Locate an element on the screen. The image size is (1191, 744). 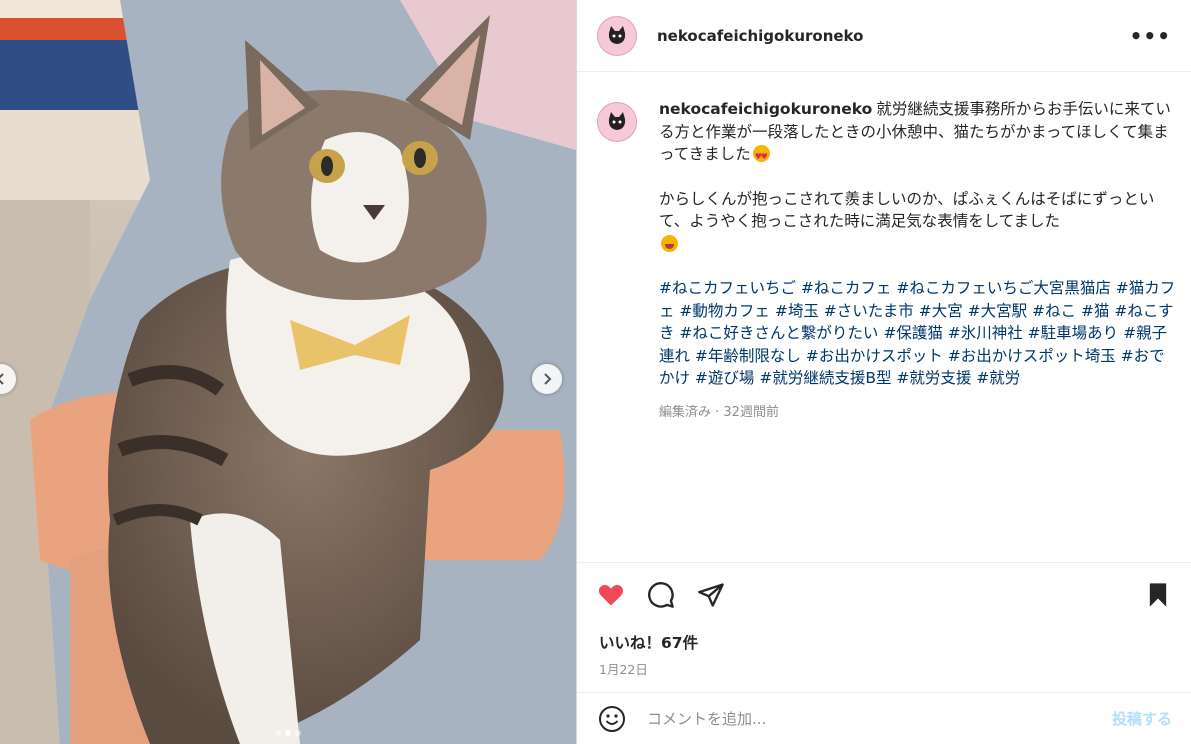
caption-username: nekocafeichigokuroneko is located at coordinates (765, 109).